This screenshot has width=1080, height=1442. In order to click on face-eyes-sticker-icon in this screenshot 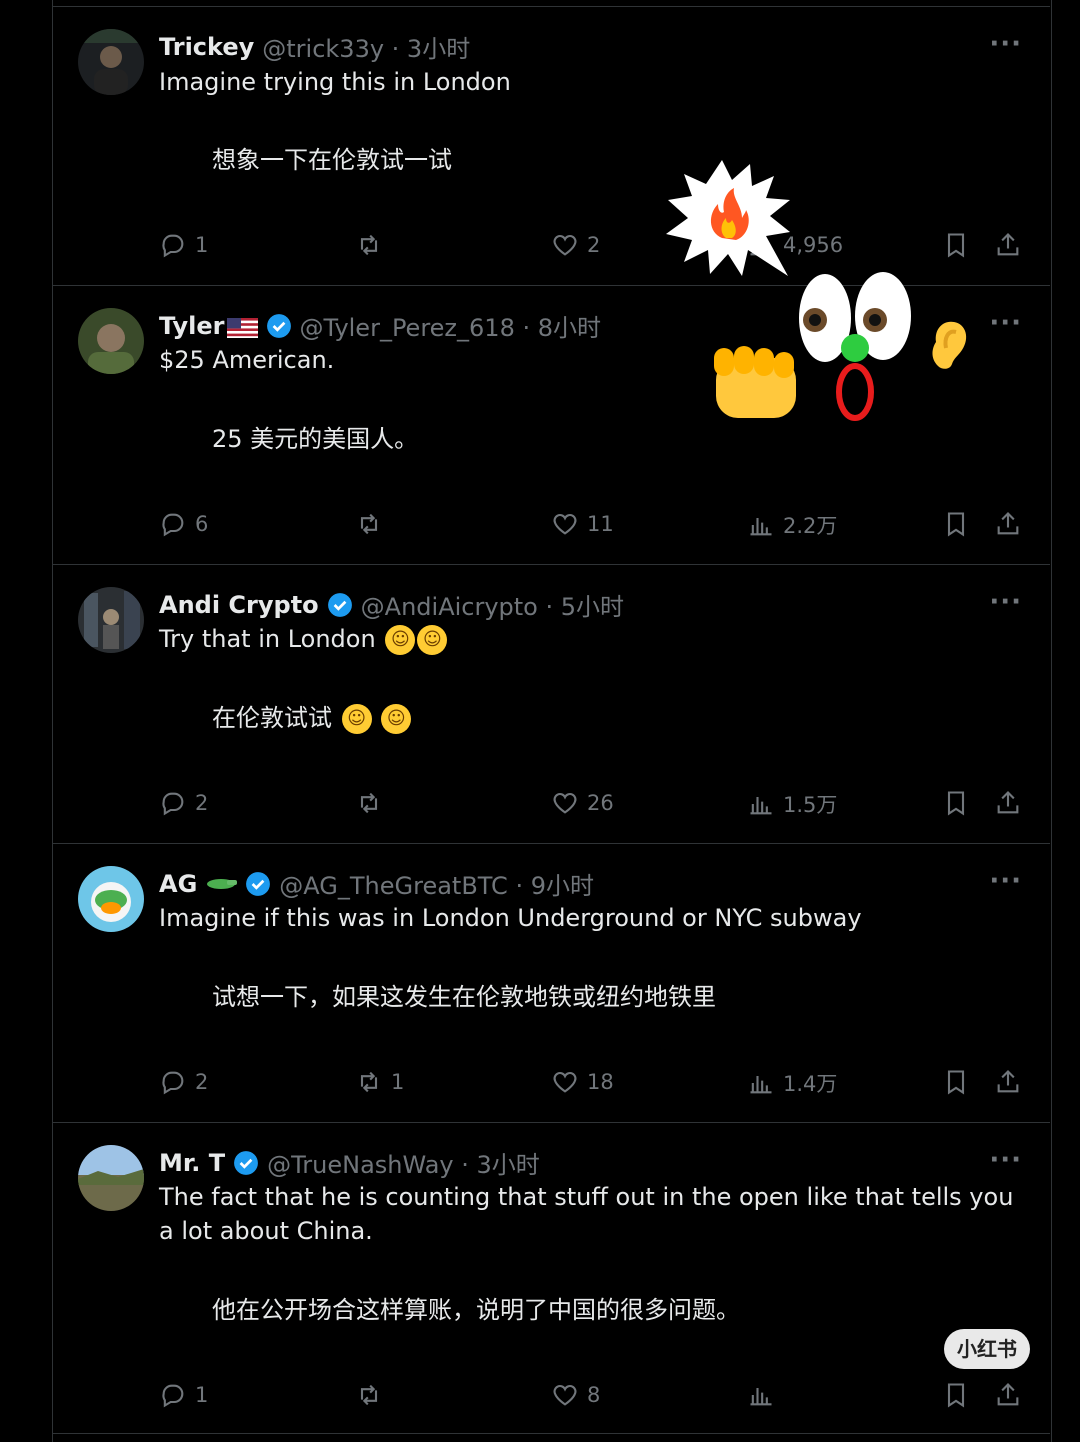, I will do `click(857, 347)`.